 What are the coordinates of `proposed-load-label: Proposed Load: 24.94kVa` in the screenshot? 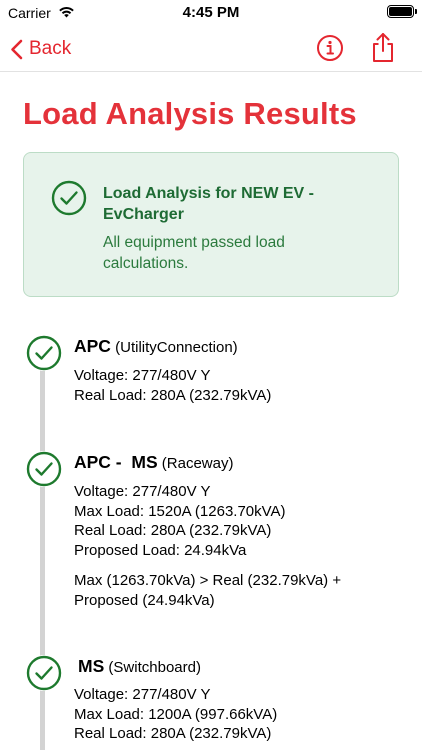 It's located at (160, 550).